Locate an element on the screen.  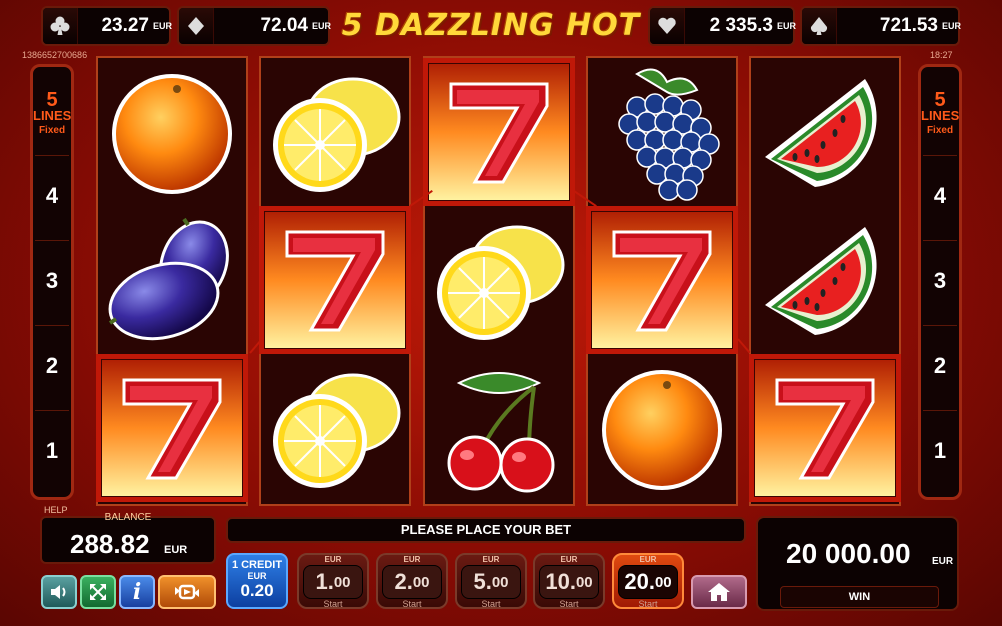
bet-button-5: EUR 5. 00 Start is located at coordinates (491, 581).